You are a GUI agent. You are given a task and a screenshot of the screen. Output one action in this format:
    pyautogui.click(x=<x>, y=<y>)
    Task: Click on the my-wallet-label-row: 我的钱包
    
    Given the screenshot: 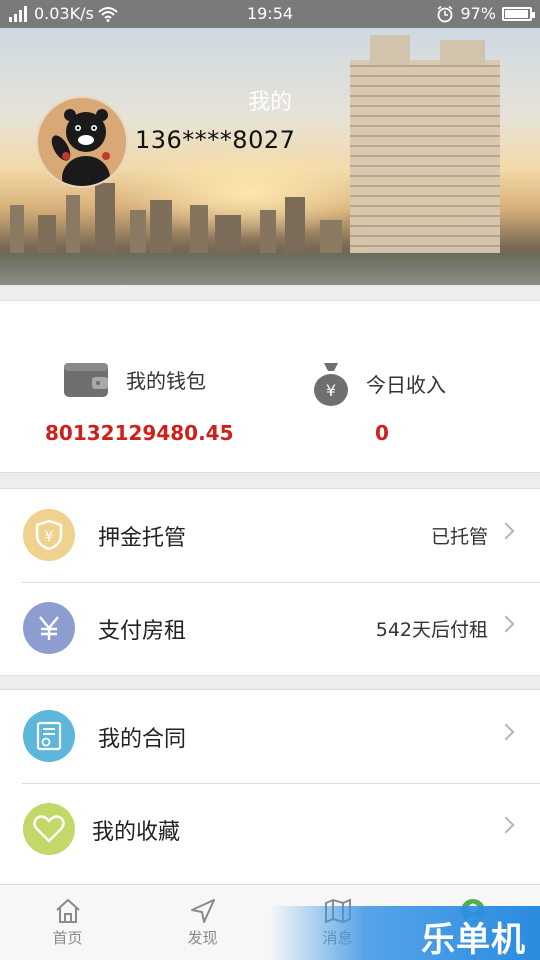 What is the action you would take?
    pyautogui.click(x=134, y=379)
    